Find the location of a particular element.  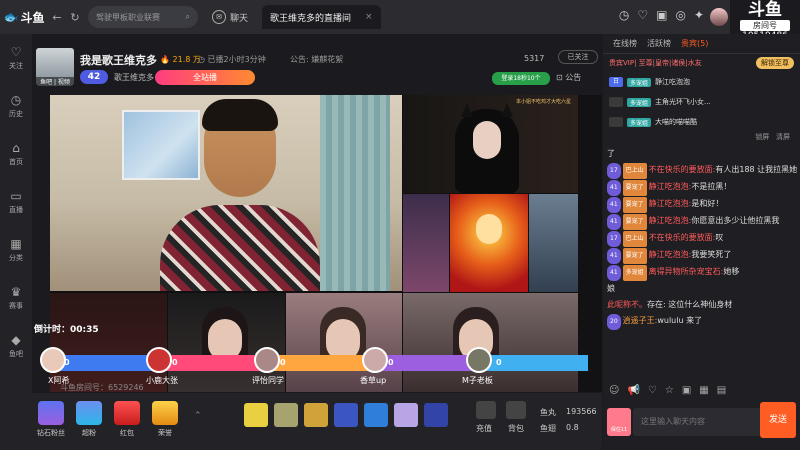

recharge-icon is located at coordinates (486, 410).